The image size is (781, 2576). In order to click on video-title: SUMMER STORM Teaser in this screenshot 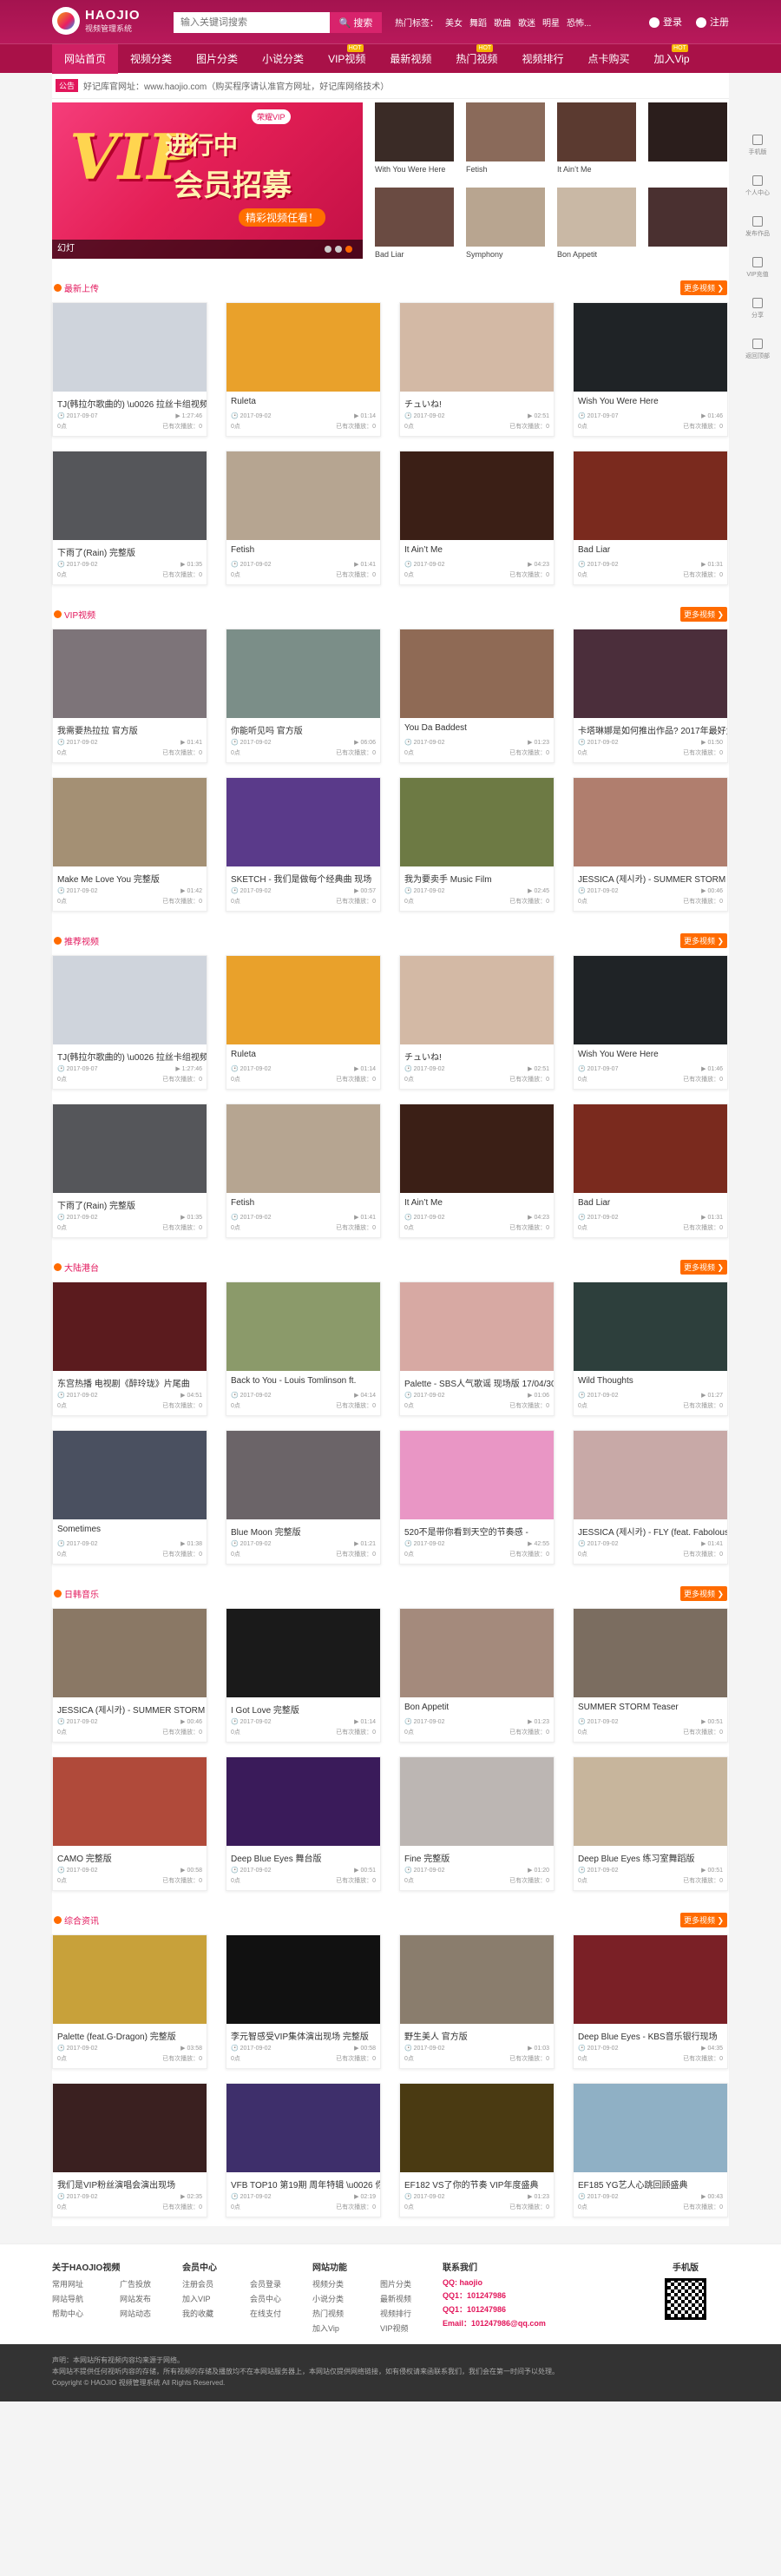, I will do `click(650, 1706)`.